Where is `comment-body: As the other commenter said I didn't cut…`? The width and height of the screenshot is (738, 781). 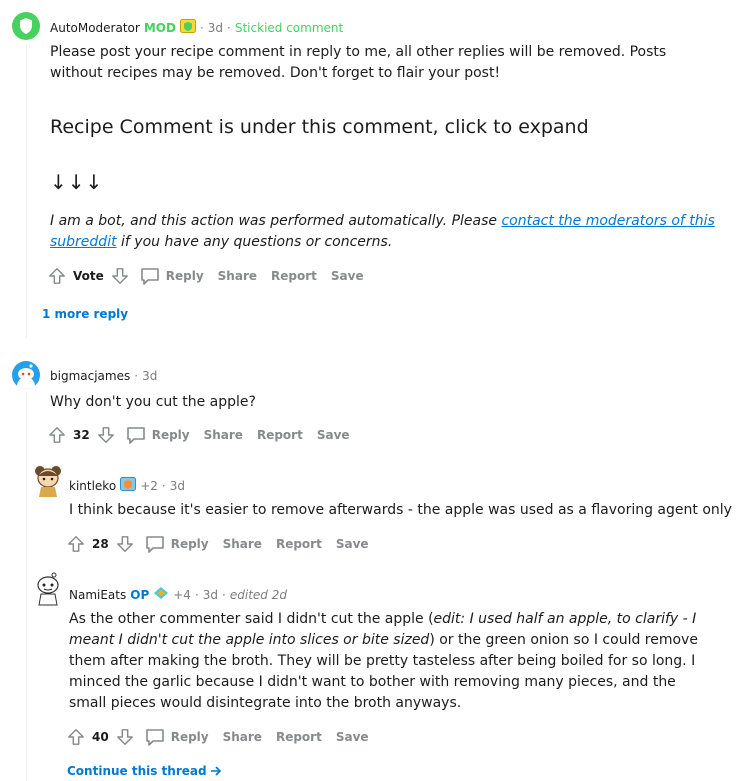
comment-body: As the other commenter said I didn't cut… is located at coordinates (389, 661).